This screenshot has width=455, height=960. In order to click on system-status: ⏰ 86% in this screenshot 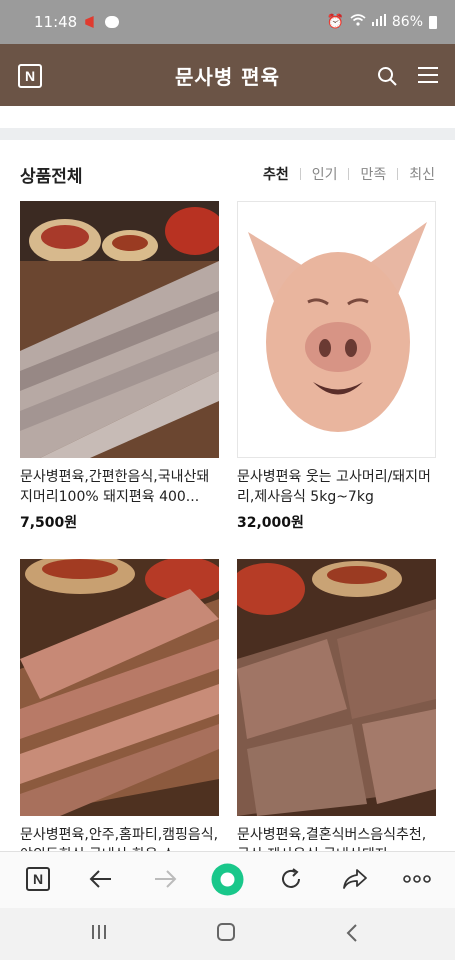, I will do `click(381, 22)`.